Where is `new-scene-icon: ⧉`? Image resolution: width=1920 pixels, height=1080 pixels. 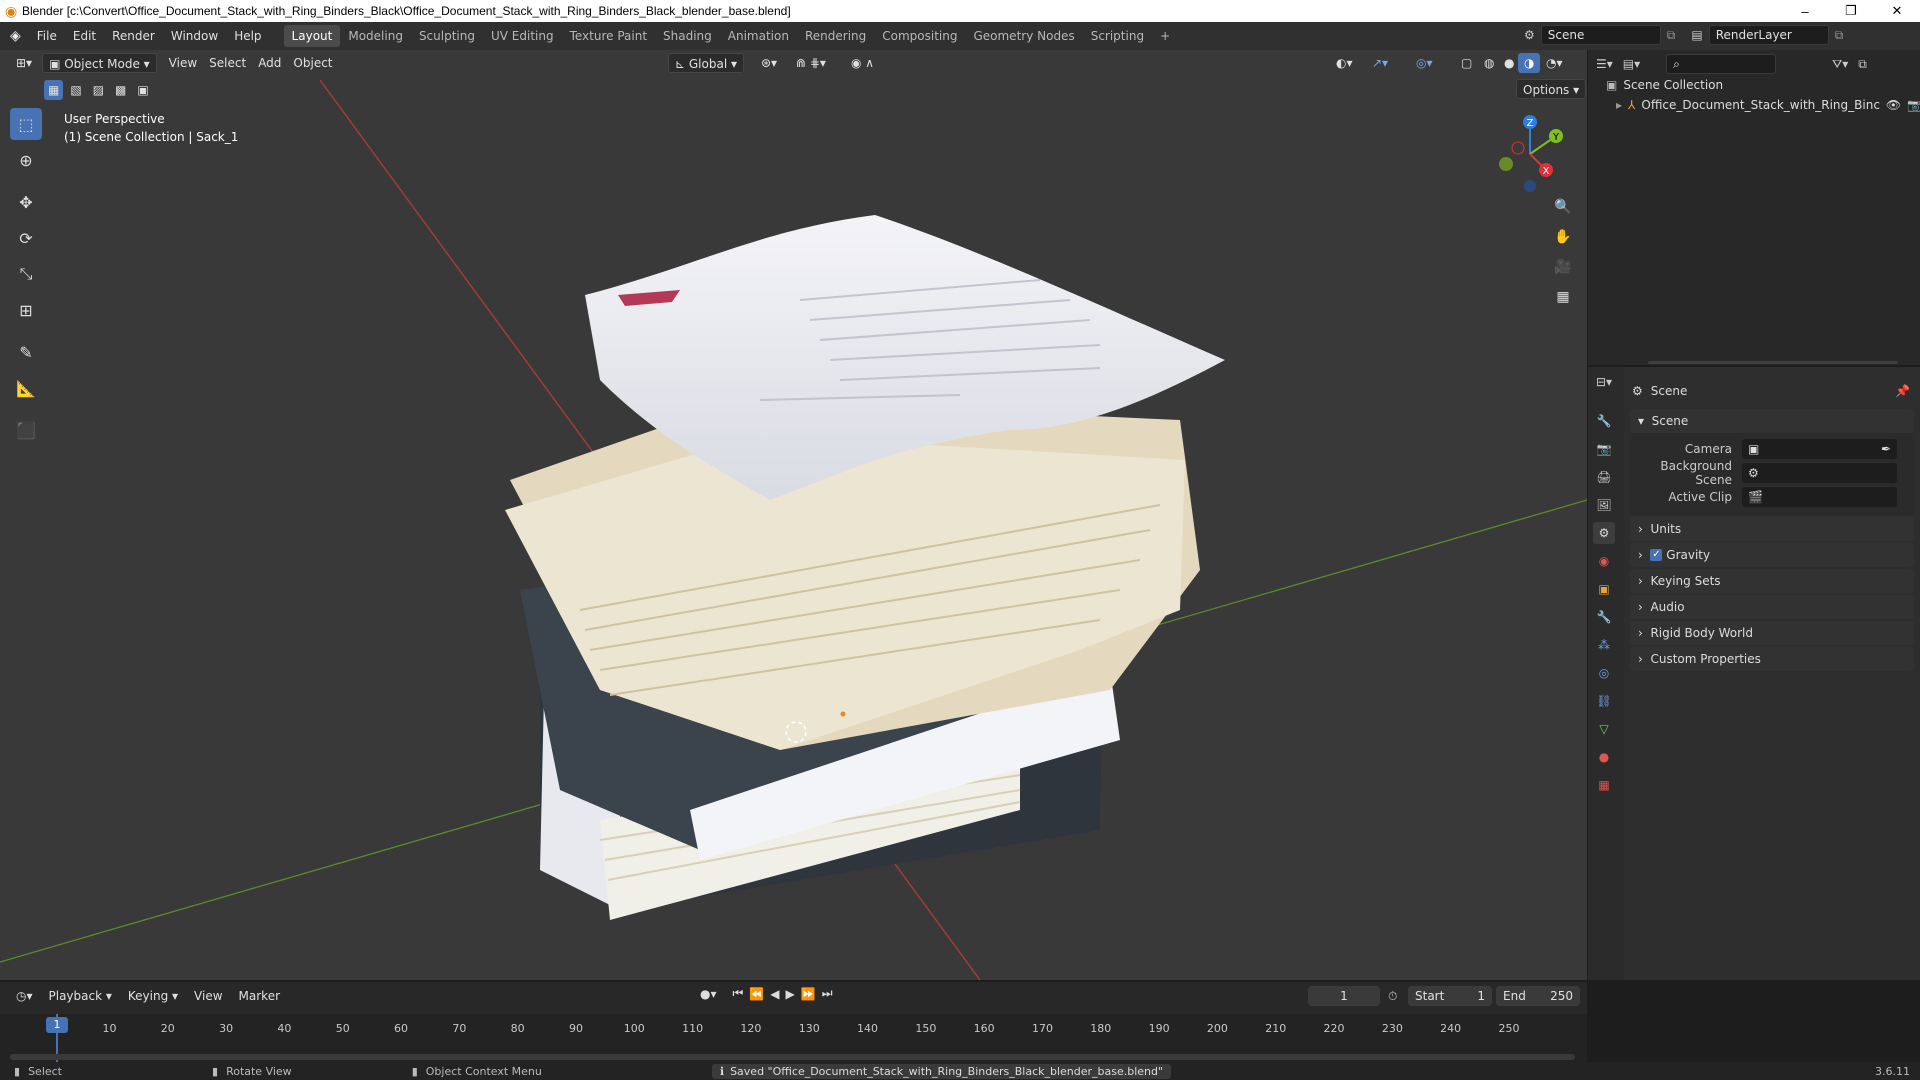
new-scene-icon: ⧉ is located at coordinates (1671, 35).